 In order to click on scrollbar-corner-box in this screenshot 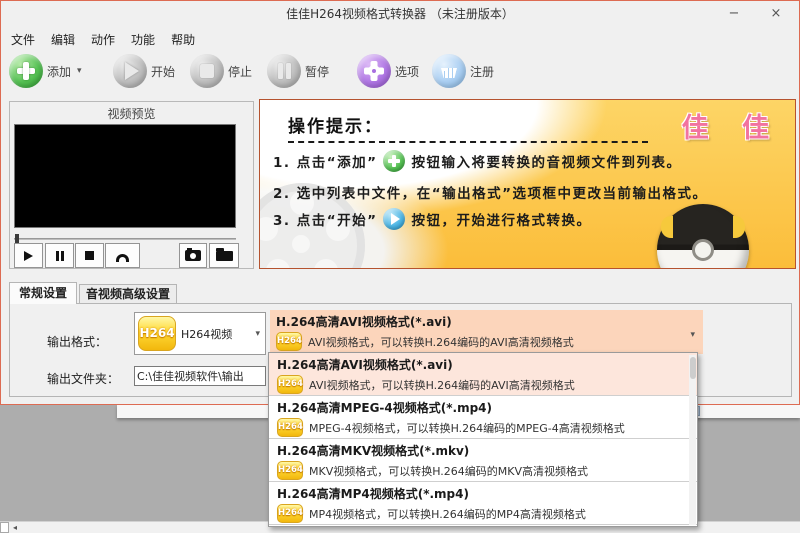, I will do `click(4, 527)`.